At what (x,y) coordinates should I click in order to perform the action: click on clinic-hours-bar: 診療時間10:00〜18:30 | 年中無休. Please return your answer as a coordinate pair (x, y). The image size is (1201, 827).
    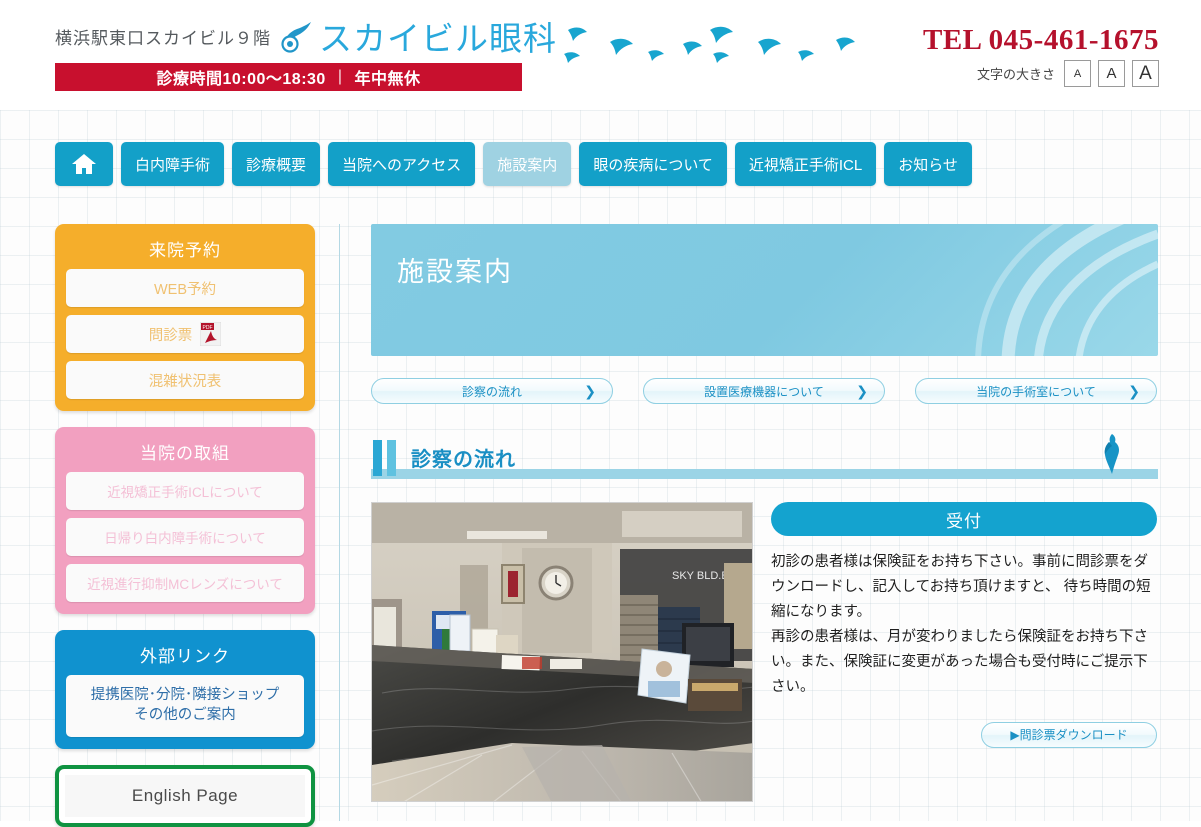
    Looking at the image, I should click on (288, 77).